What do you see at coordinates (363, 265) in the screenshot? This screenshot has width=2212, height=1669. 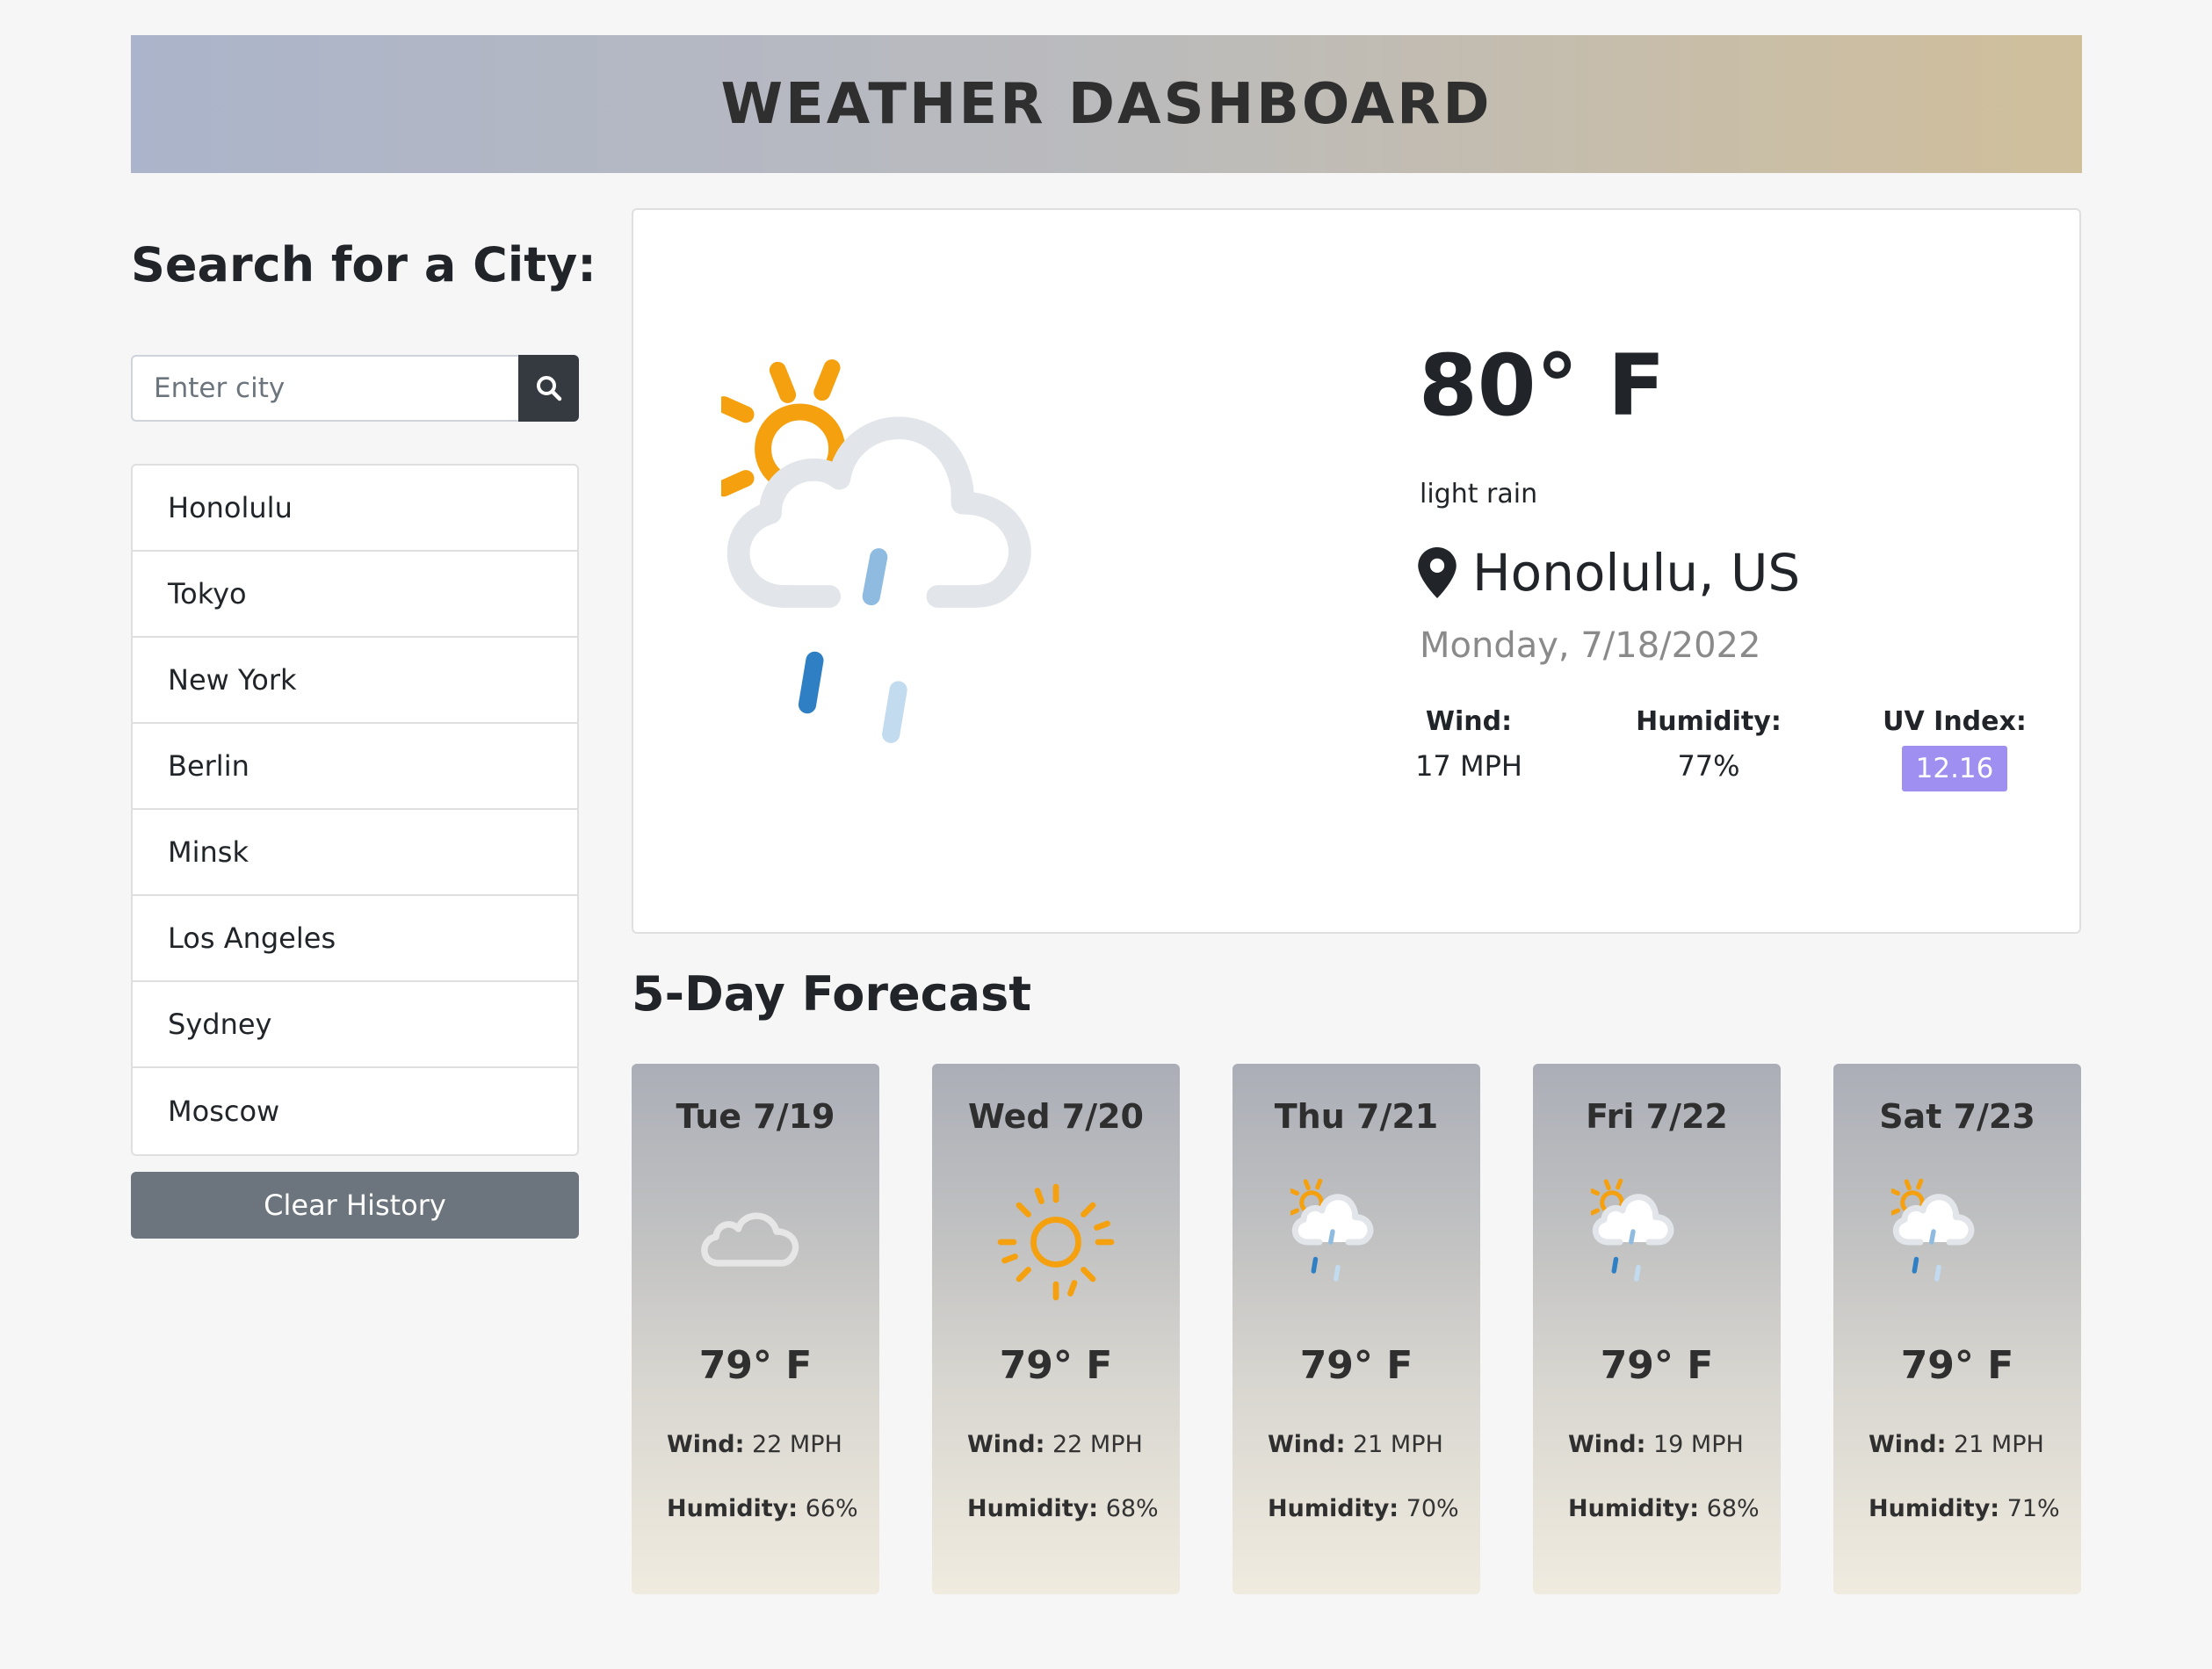 I see `search-title: Search for a City:` at bounding box center [363, 265].